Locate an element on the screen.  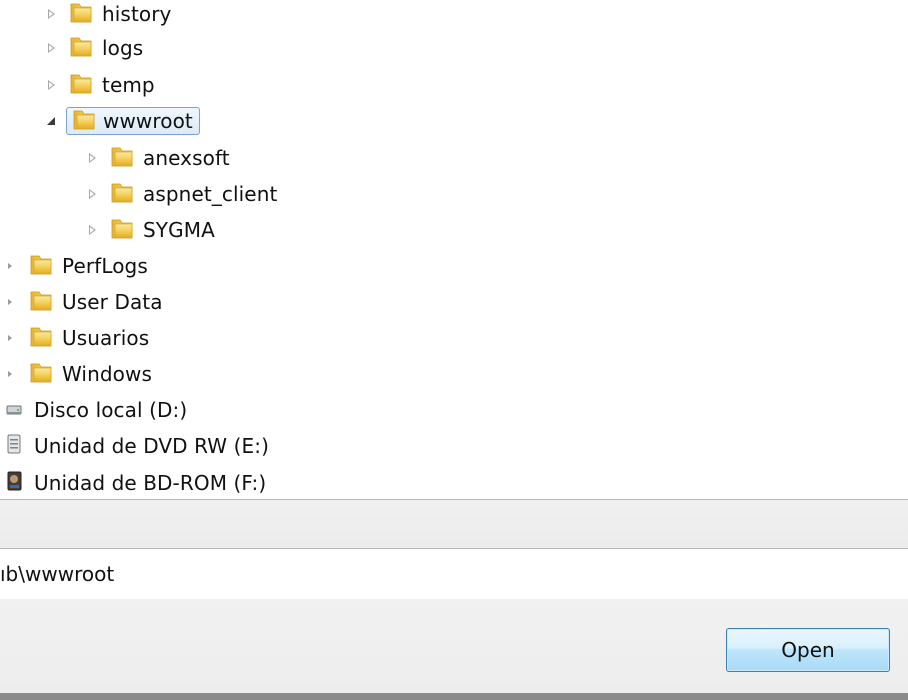
tree-item-disco-local-d: Disco local (D:) is located at coordinates (95, 410).